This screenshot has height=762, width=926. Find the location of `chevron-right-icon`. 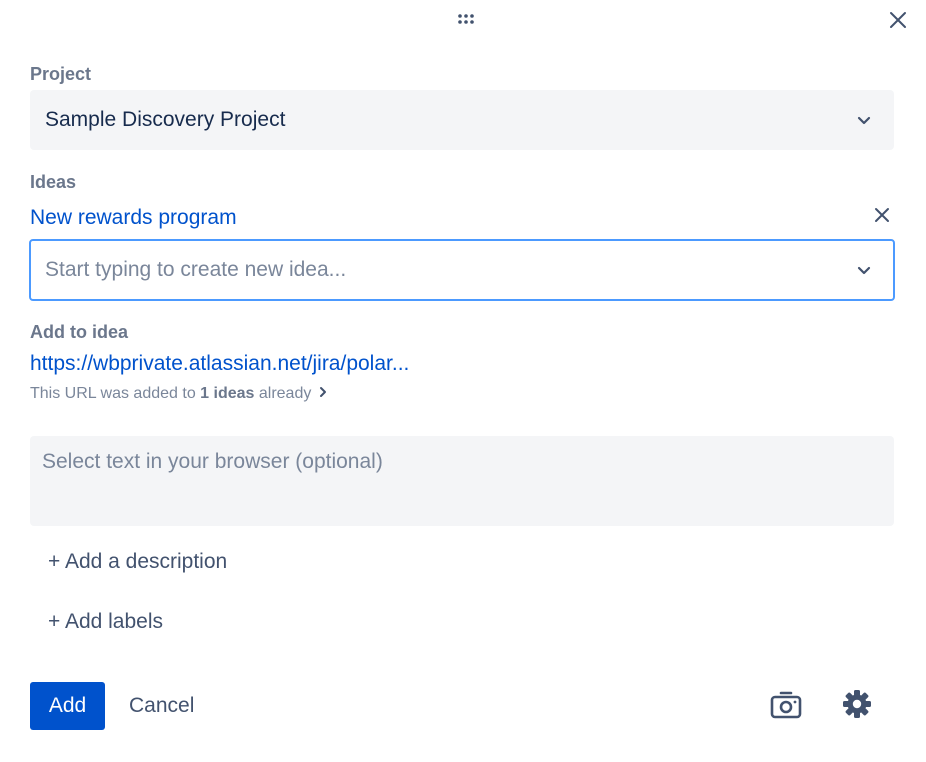

chevron-right-icon is located at coordinates (319, 394).